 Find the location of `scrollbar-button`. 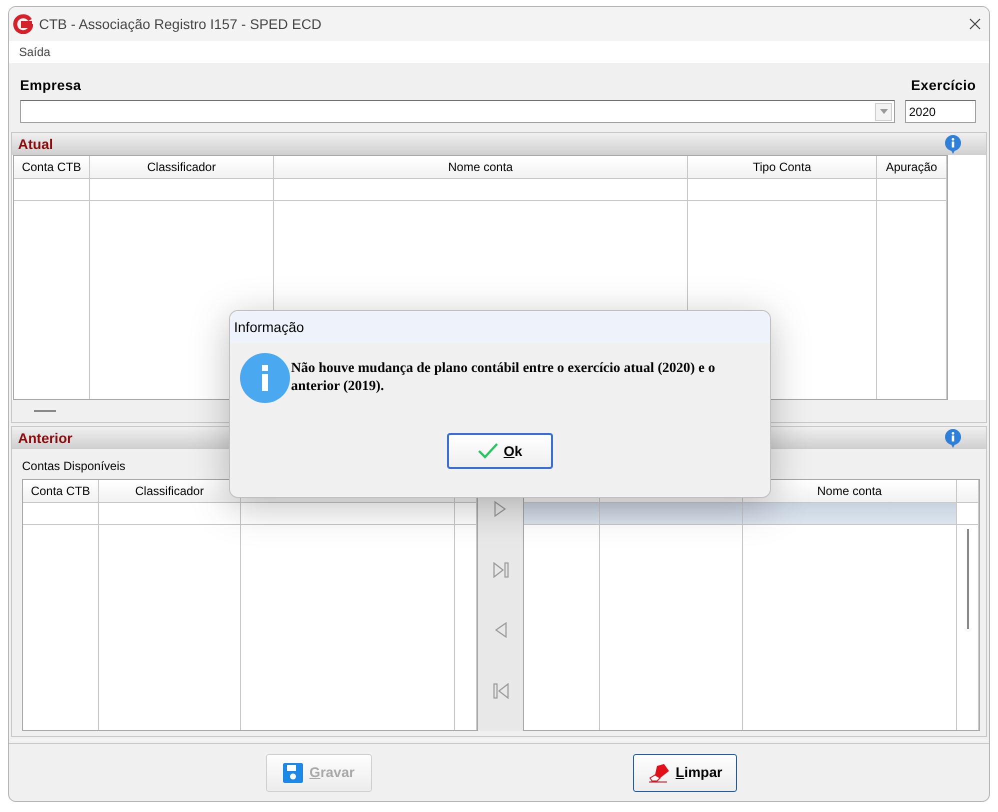

scrollbar-button is located at coordinates (968, 491).